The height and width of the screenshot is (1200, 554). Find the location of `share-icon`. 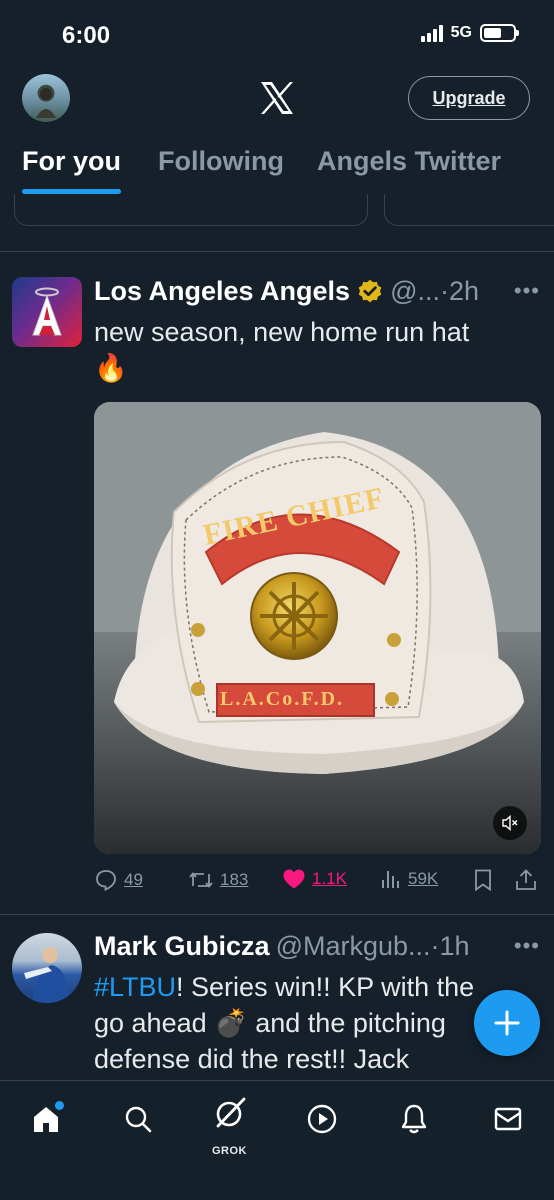

share-icon is located at coordinates (526, 879).